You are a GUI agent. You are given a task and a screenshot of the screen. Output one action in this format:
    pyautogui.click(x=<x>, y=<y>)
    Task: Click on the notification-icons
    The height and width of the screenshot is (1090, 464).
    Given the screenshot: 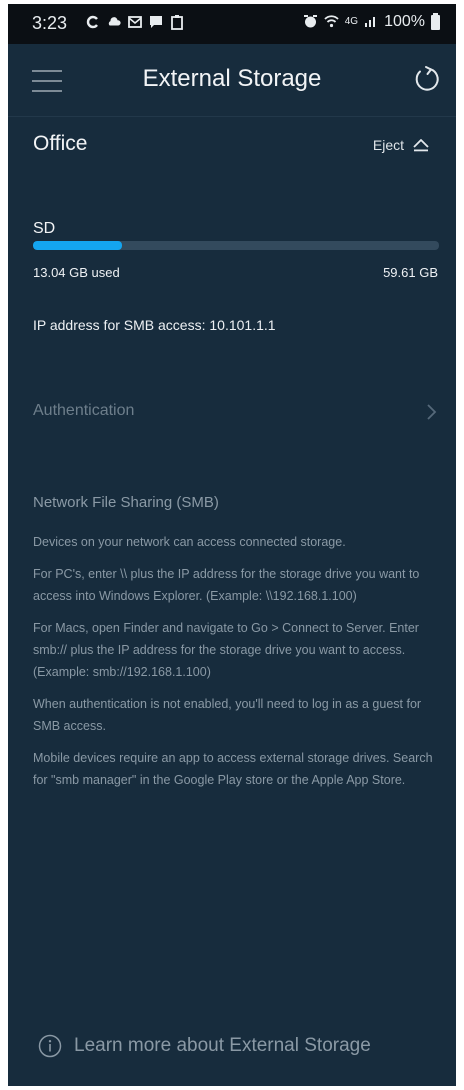 What is the action you would take?
    pyautogui.click(x=135, y=22)
    